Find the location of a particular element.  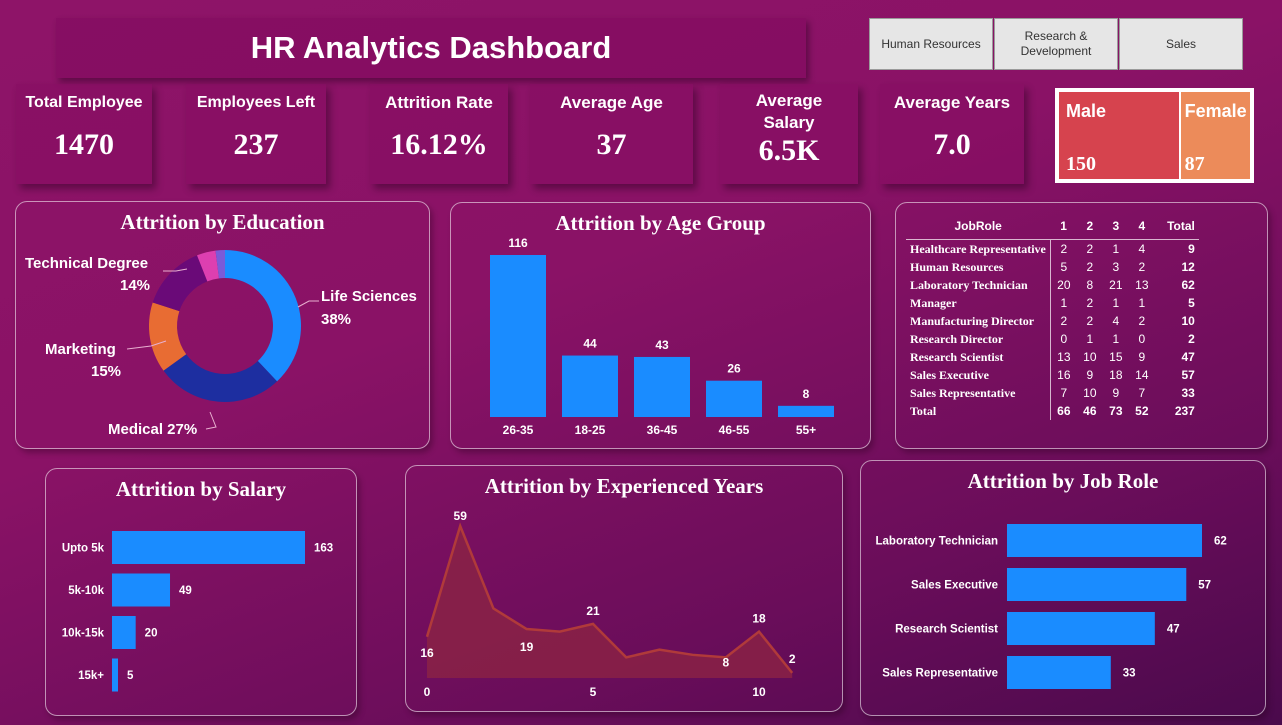

matrix-header: 2 is located at coordinates (1089, 226).